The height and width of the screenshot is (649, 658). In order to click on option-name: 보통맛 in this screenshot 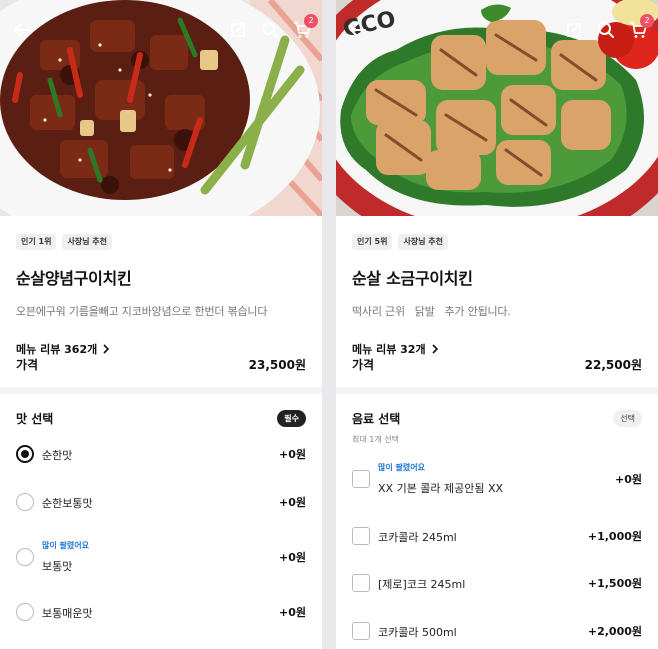, I will do `click(57, 566)`.